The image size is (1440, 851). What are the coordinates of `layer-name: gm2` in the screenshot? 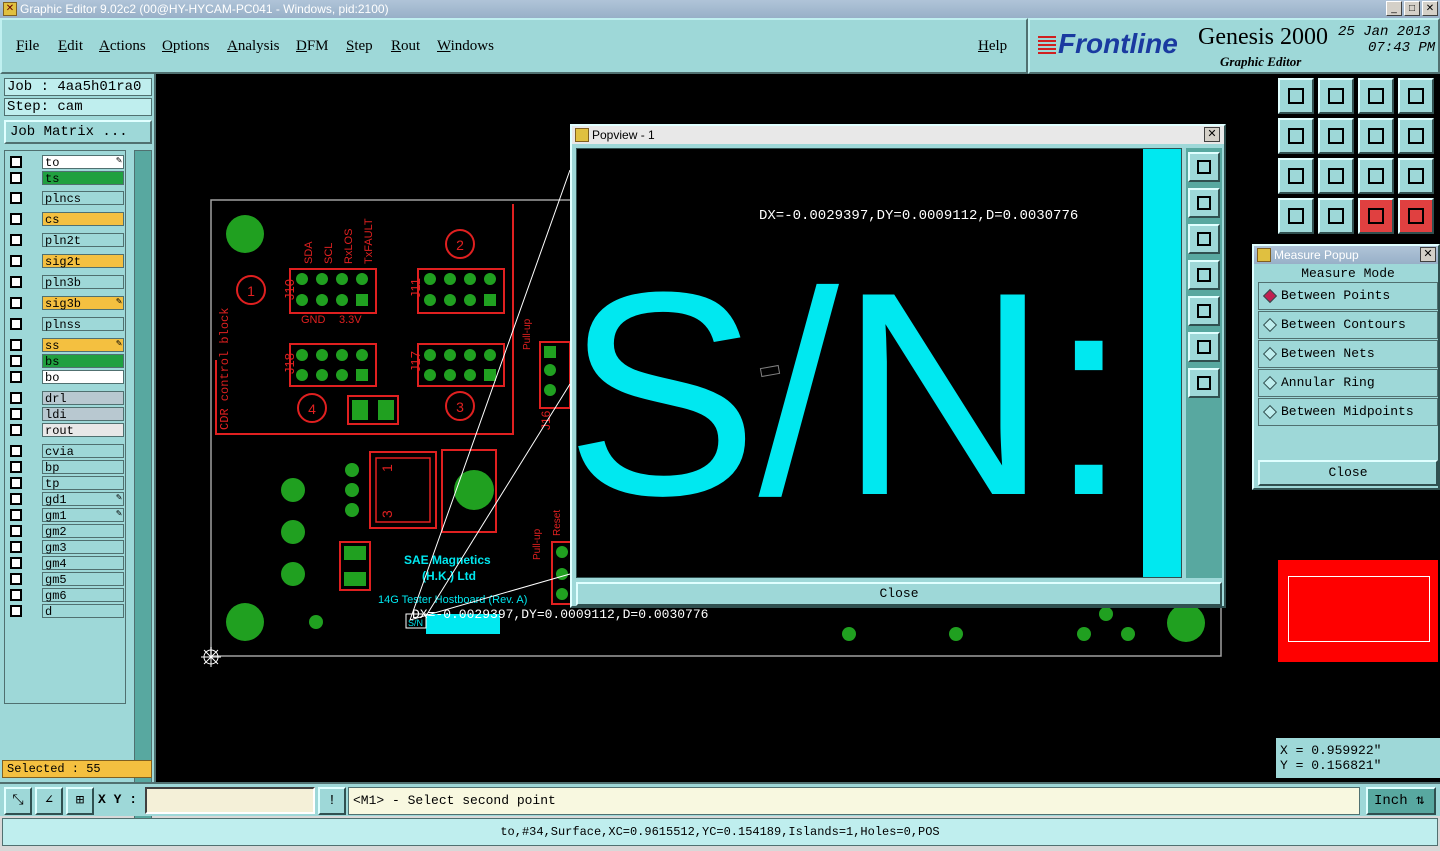 It's located at (83, 531).